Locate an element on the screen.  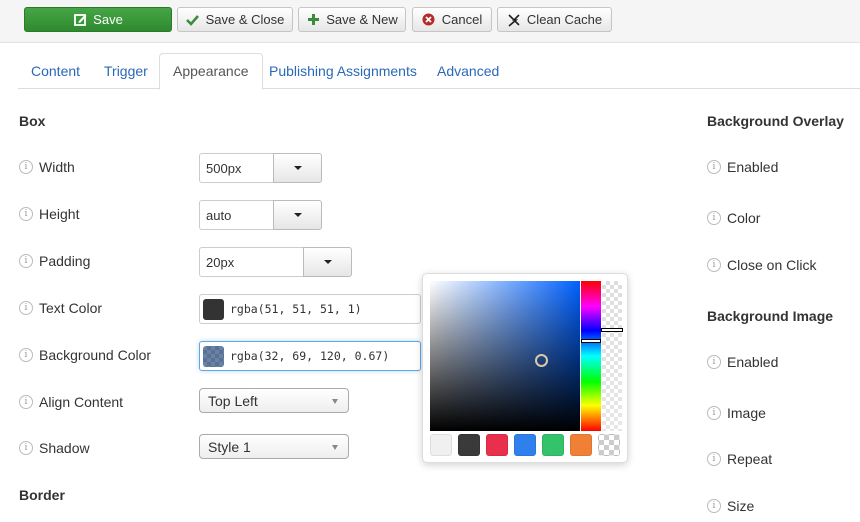
width-field: 500px is located at coordinates (260, 168).